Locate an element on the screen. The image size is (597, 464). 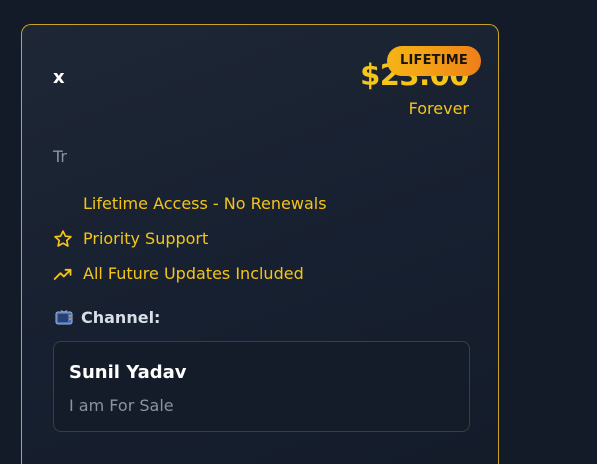
feature-label: All Future Updates Included is located at coordinates (193, 273).